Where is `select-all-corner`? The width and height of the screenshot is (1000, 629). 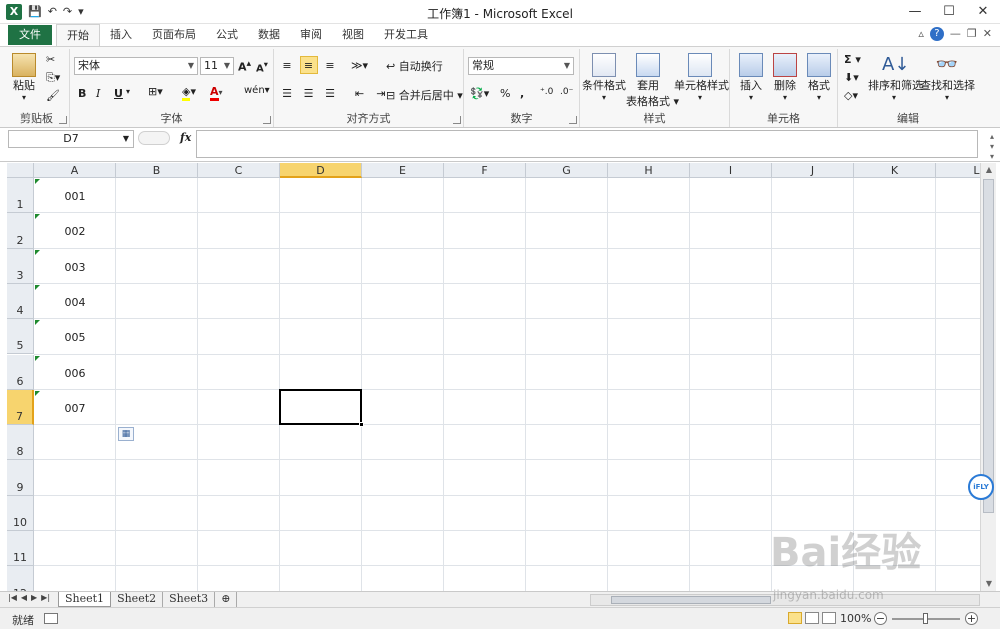 select-all-corner is located at coordinates (20, 170).